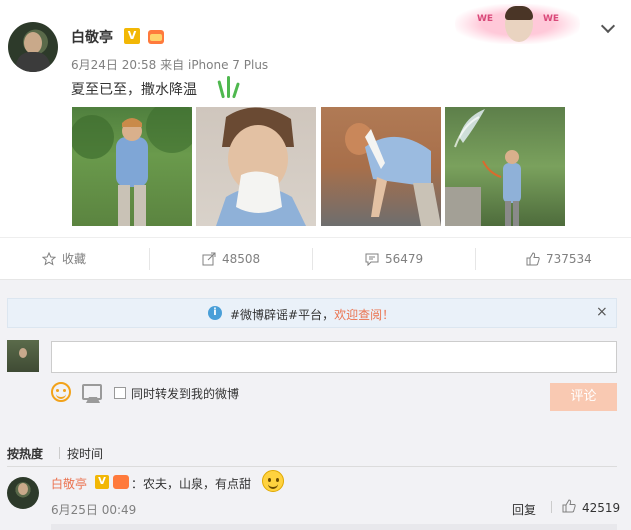 This screenshot has width=631, height=530. Describe the element at coordinates (334, 527) in the screenshot. I see `sub-reply-area` at that location.